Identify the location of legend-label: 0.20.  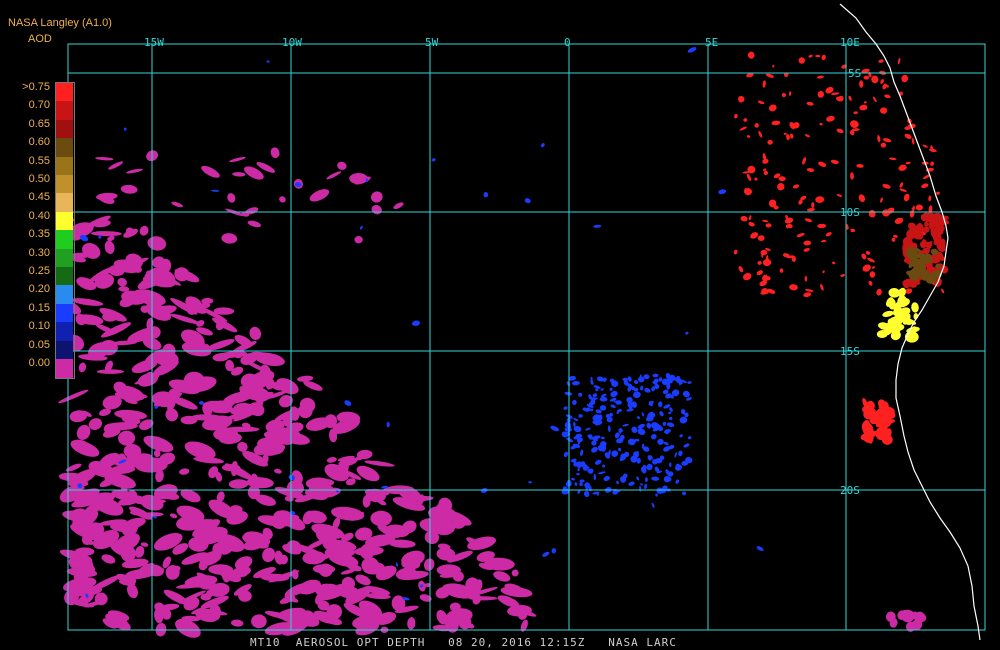
(39, 289).